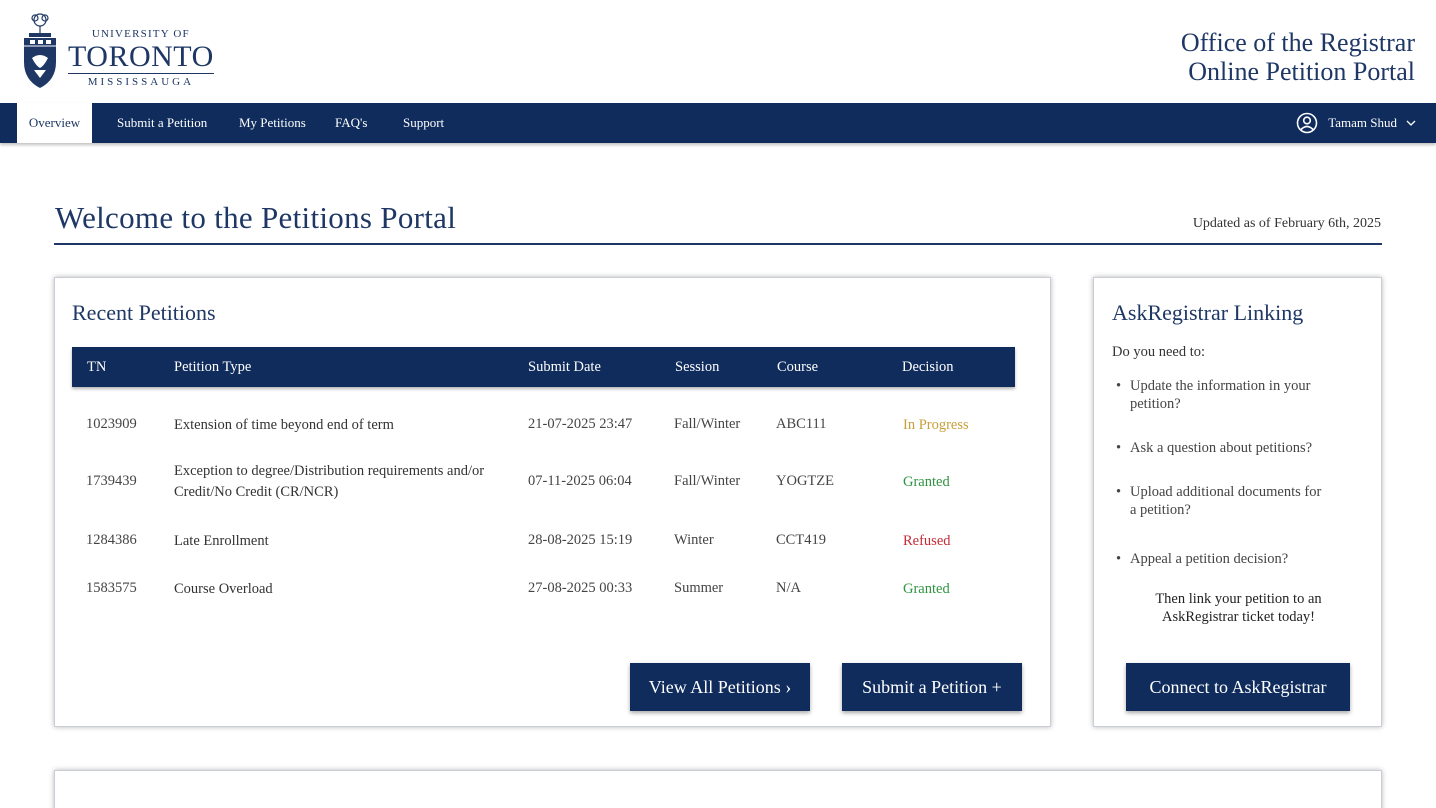 This screenshot has height=808, width=1436. What do you see at coordinates (40, 50) in the screenshot?
I see `crest-icon` at bounding box center [40, 50].